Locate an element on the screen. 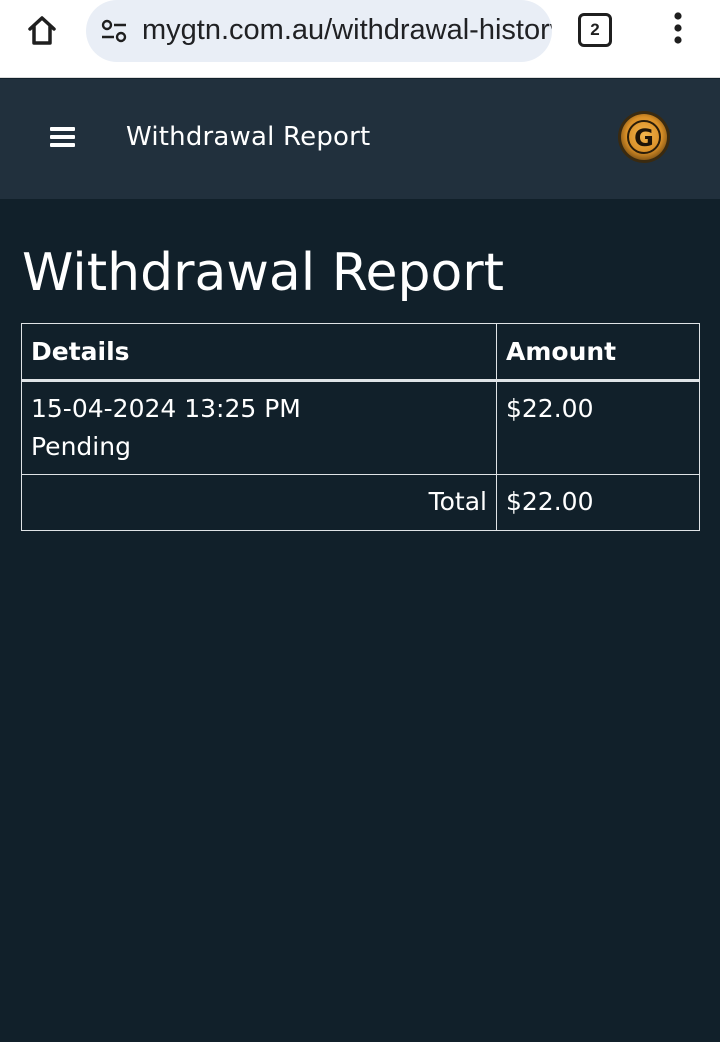  brand-logo: G is located at coordinates (644, 137).